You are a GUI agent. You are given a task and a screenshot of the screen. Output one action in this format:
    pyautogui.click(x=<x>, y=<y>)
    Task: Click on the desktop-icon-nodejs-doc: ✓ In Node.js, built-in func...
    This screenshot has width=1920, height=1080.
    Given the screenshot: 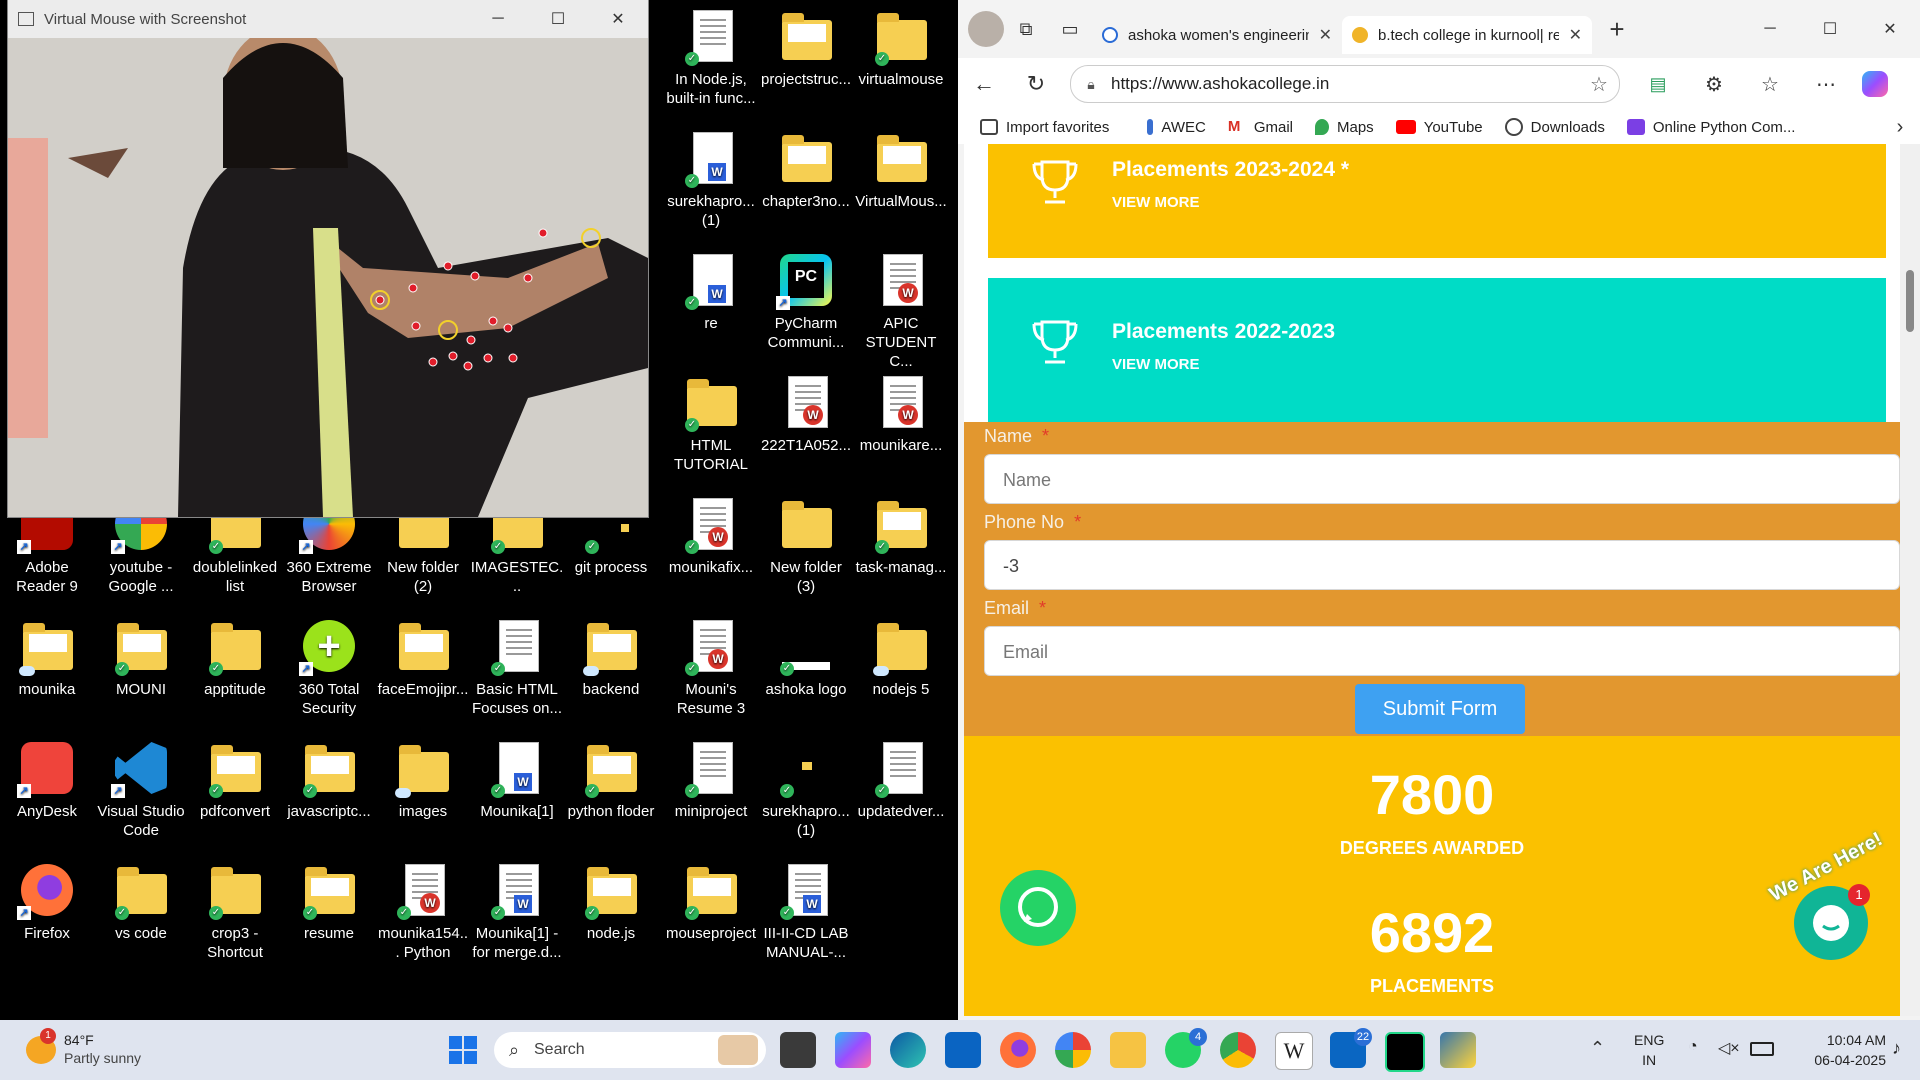 What is the action you would take?
    pyautogui.click(x=711, y=57)
    